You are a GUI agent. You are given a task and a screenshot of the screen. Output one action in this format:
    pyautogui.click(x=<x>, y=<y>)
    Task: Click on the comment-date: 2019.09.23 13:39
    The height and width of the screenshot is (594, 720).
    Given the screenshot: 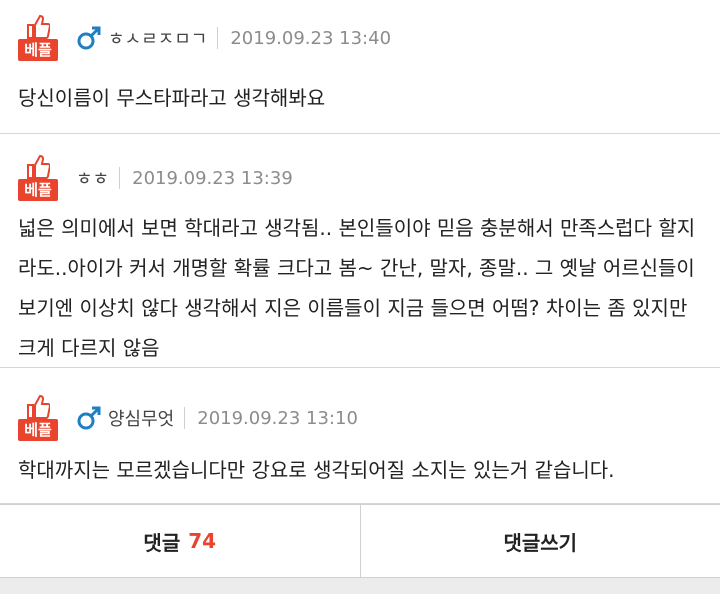 What is the action you would take?
    pyautogui.click(x=212, y=178)
    